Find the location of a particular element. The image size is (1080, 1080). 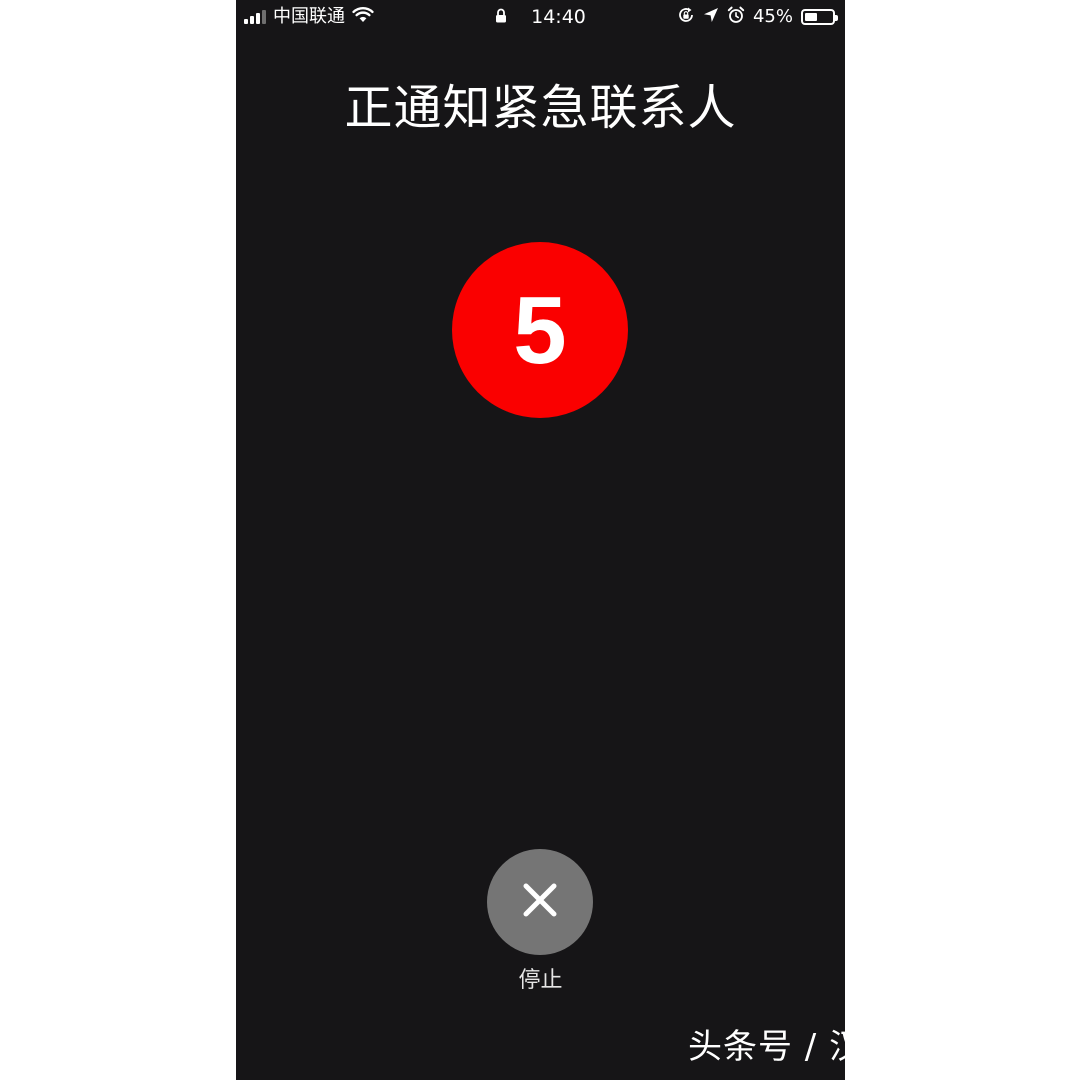

lock-icon is located at coordinates (501, 17).